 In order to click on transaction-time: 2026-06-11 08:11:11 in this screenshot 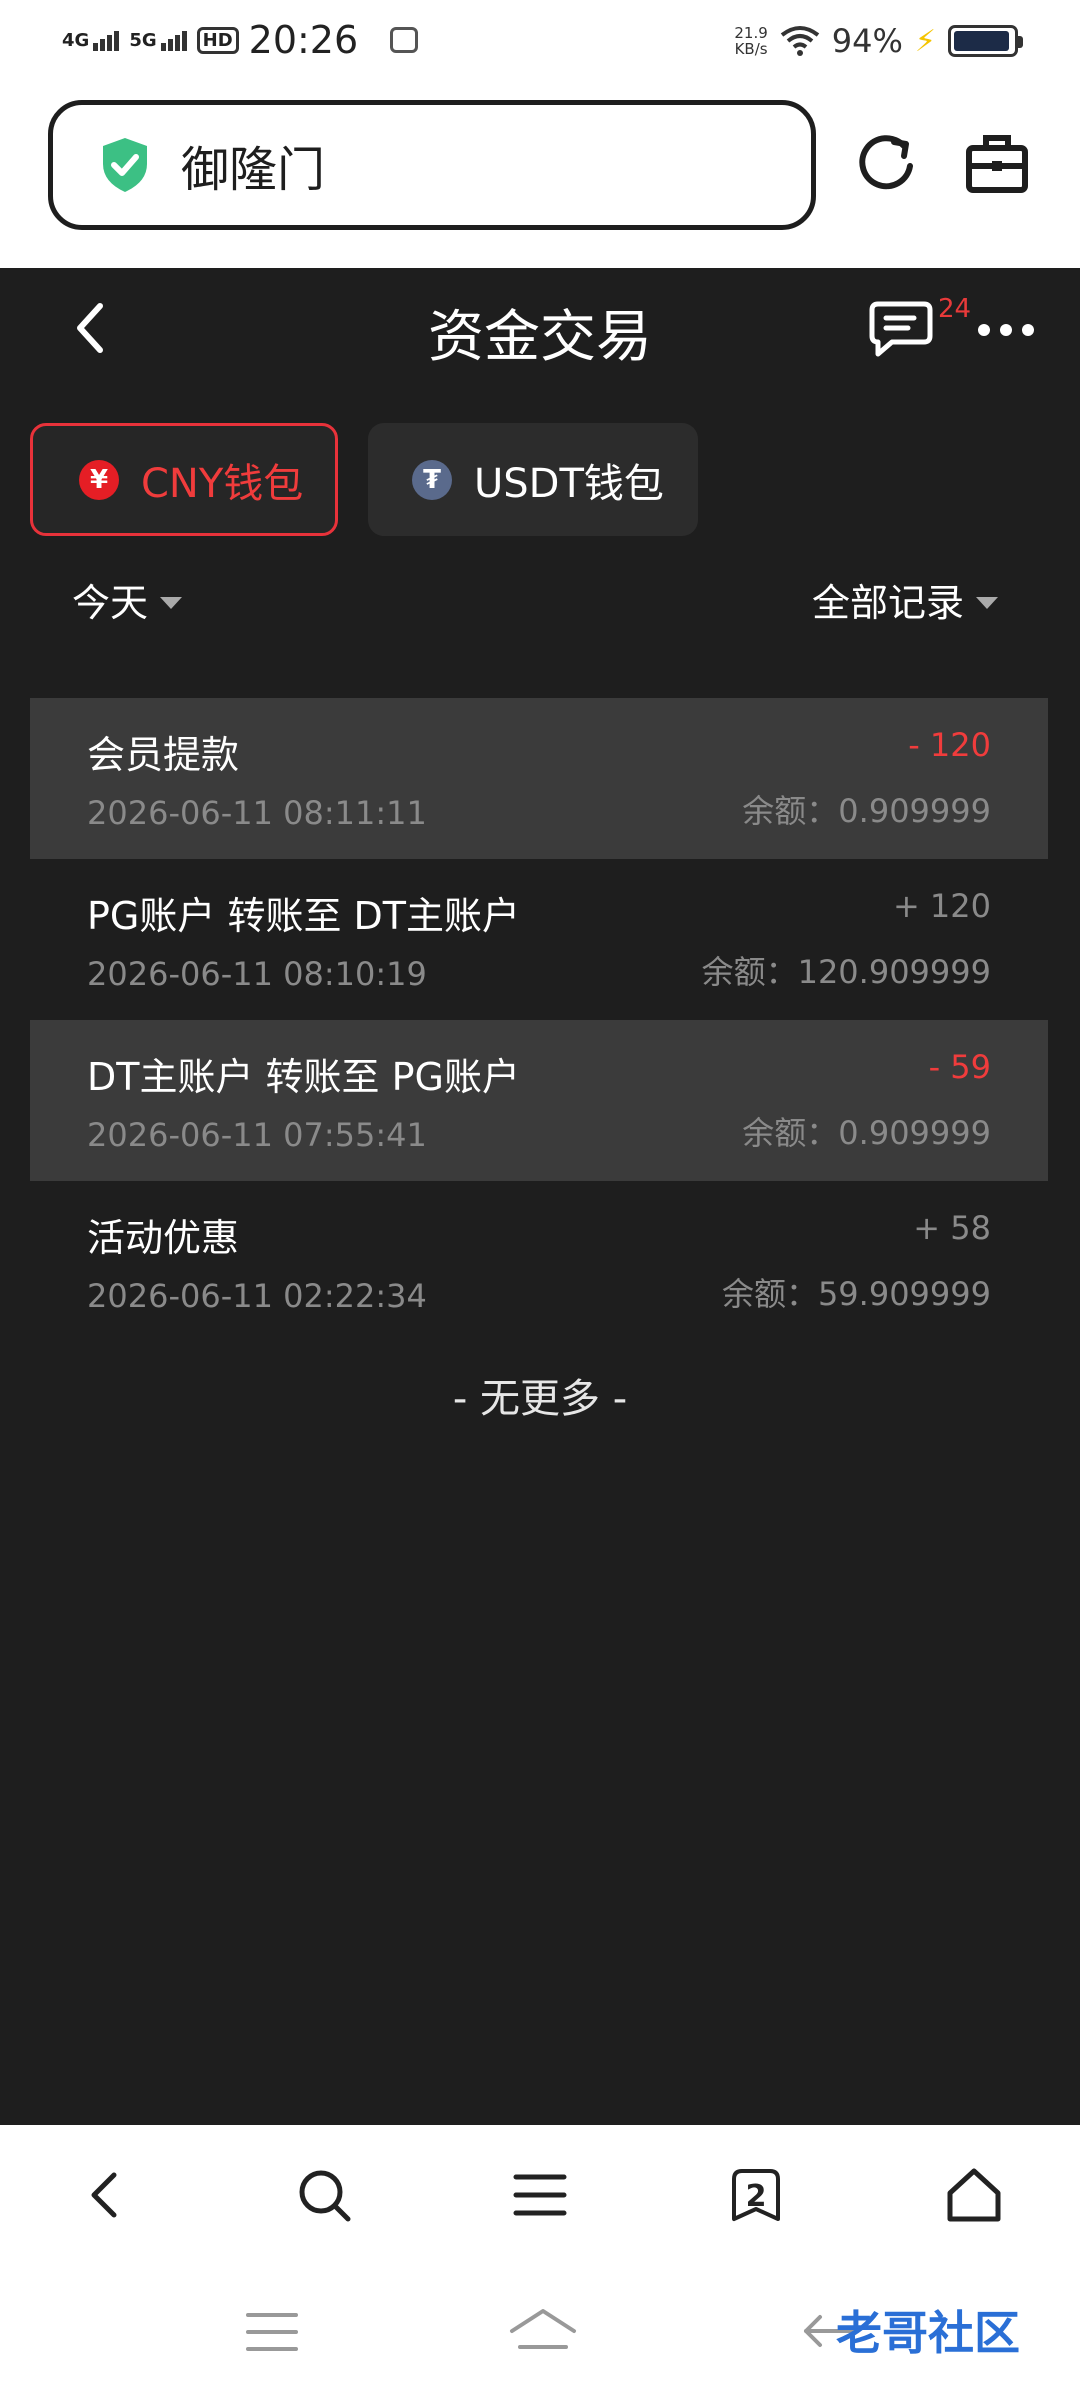, I will do `click(257, 813)`.